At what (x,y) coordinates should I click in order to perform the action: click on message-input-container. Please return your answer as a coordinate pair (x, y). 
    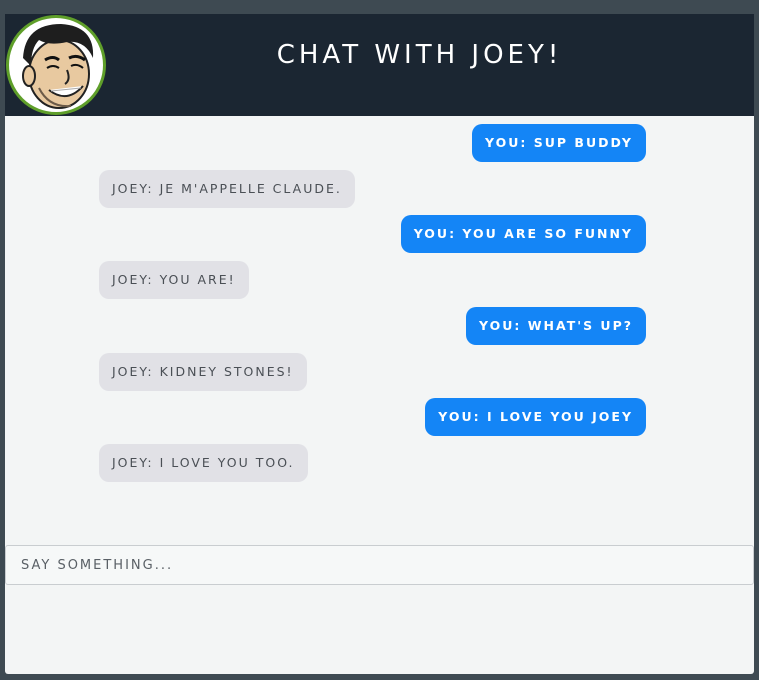
    Looking at the image, I should click on (379, 565).